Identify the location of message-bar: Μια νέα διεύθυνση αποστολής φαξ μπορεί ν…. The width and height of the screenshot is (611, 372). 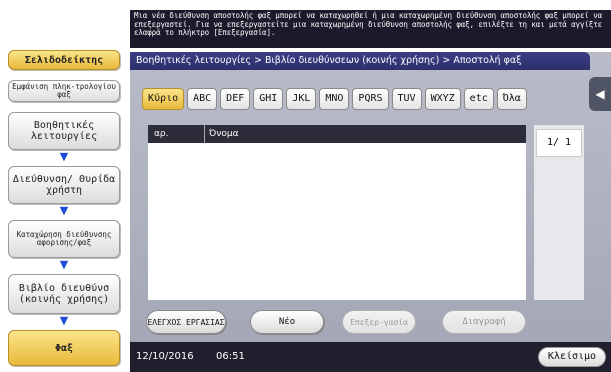
(370, 29).